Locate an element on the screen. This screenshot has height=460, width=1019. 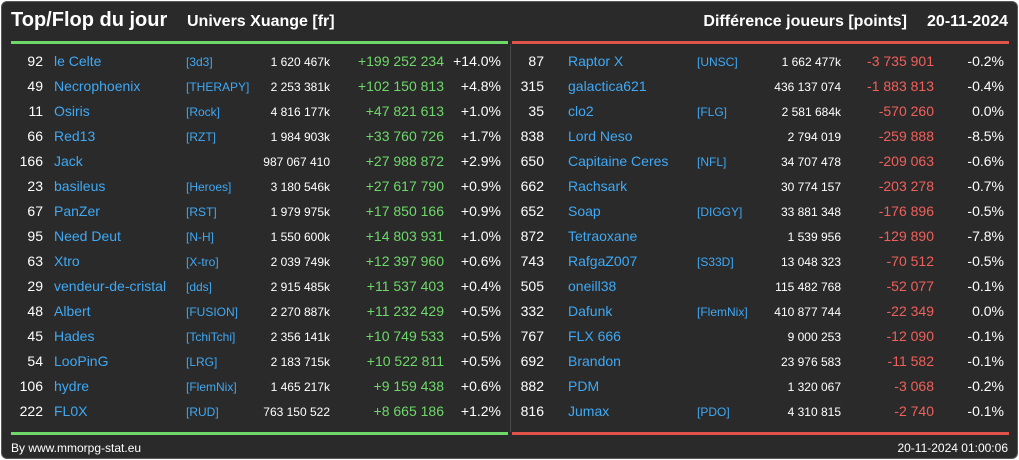
player-name-link: basileus is located at coordinates (79, 186).